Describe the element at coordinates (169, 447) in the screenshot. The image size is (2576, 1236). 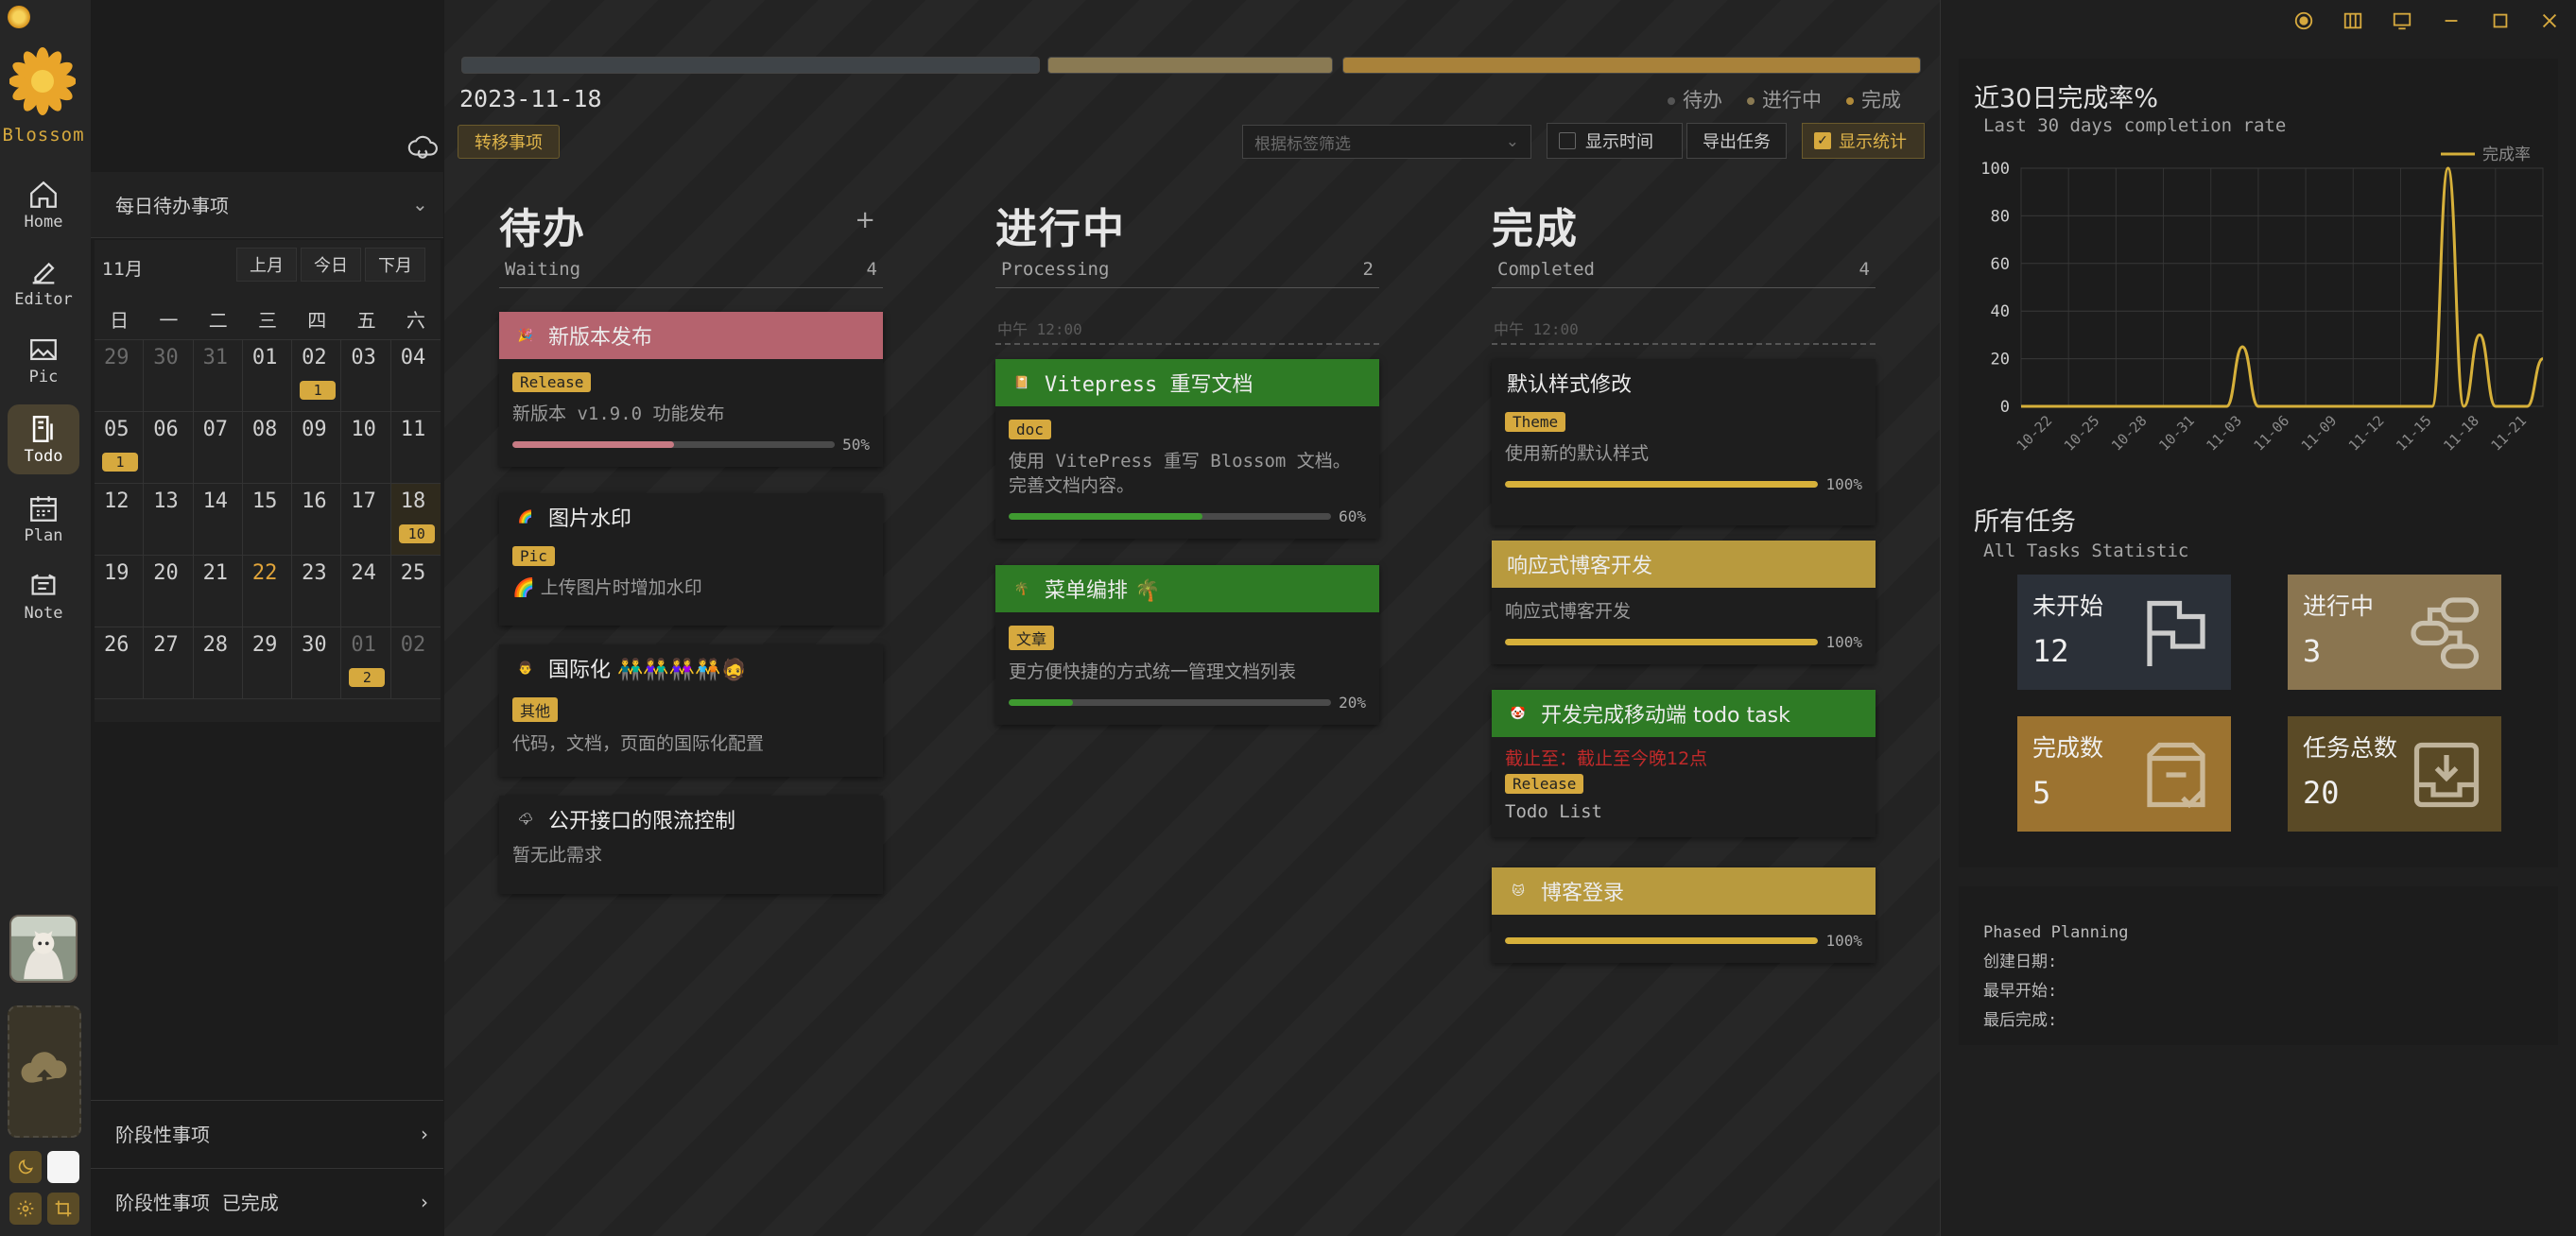
I see `calendar-day: 06` at that location.